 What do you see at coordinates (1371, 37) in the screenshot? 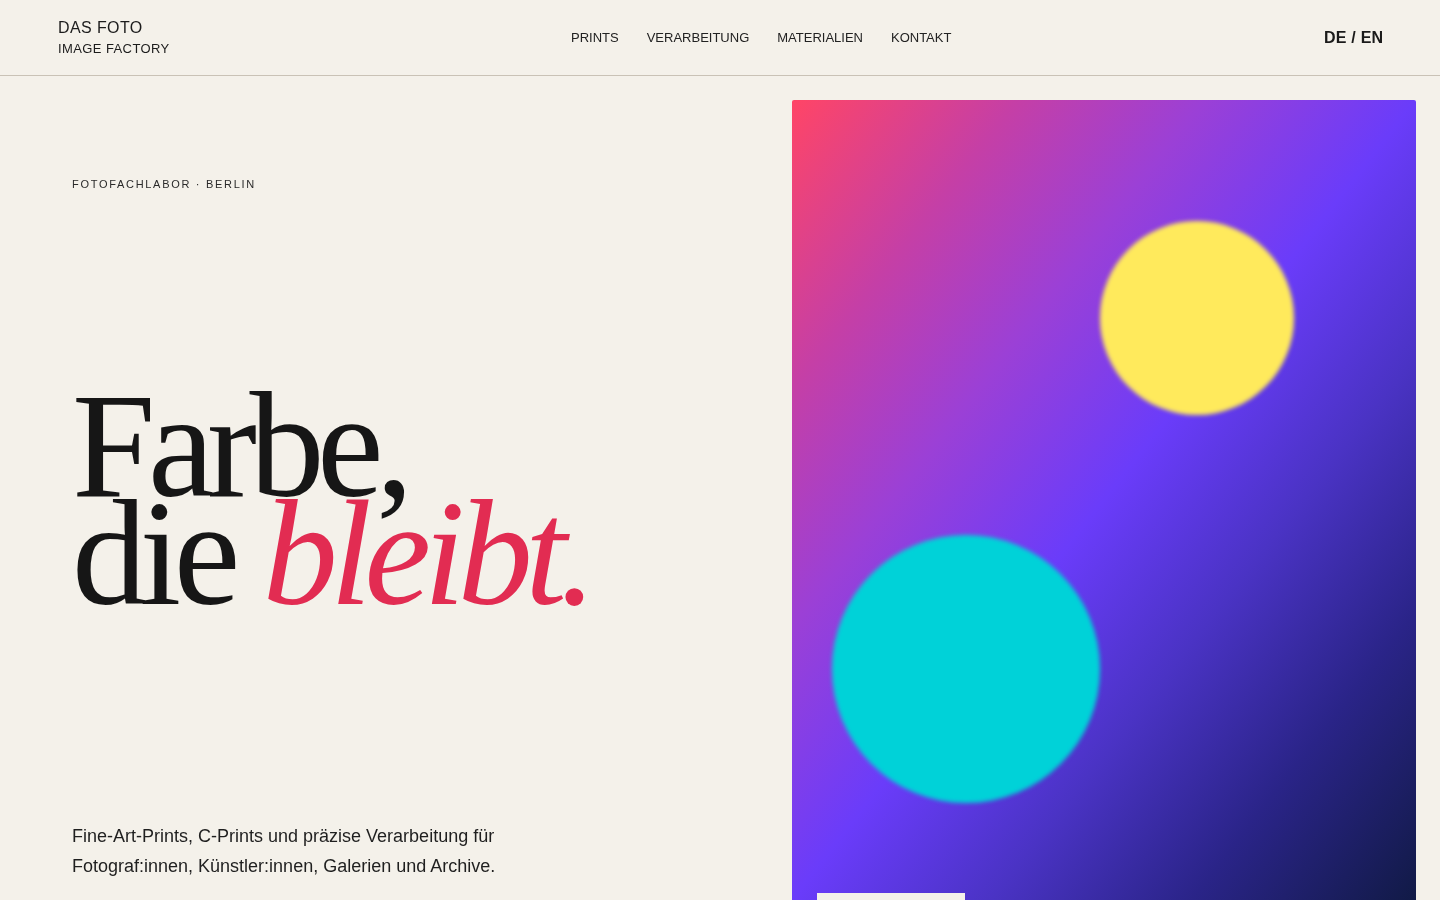
I see `language-link: EN` at bounding box center [1371, 37].